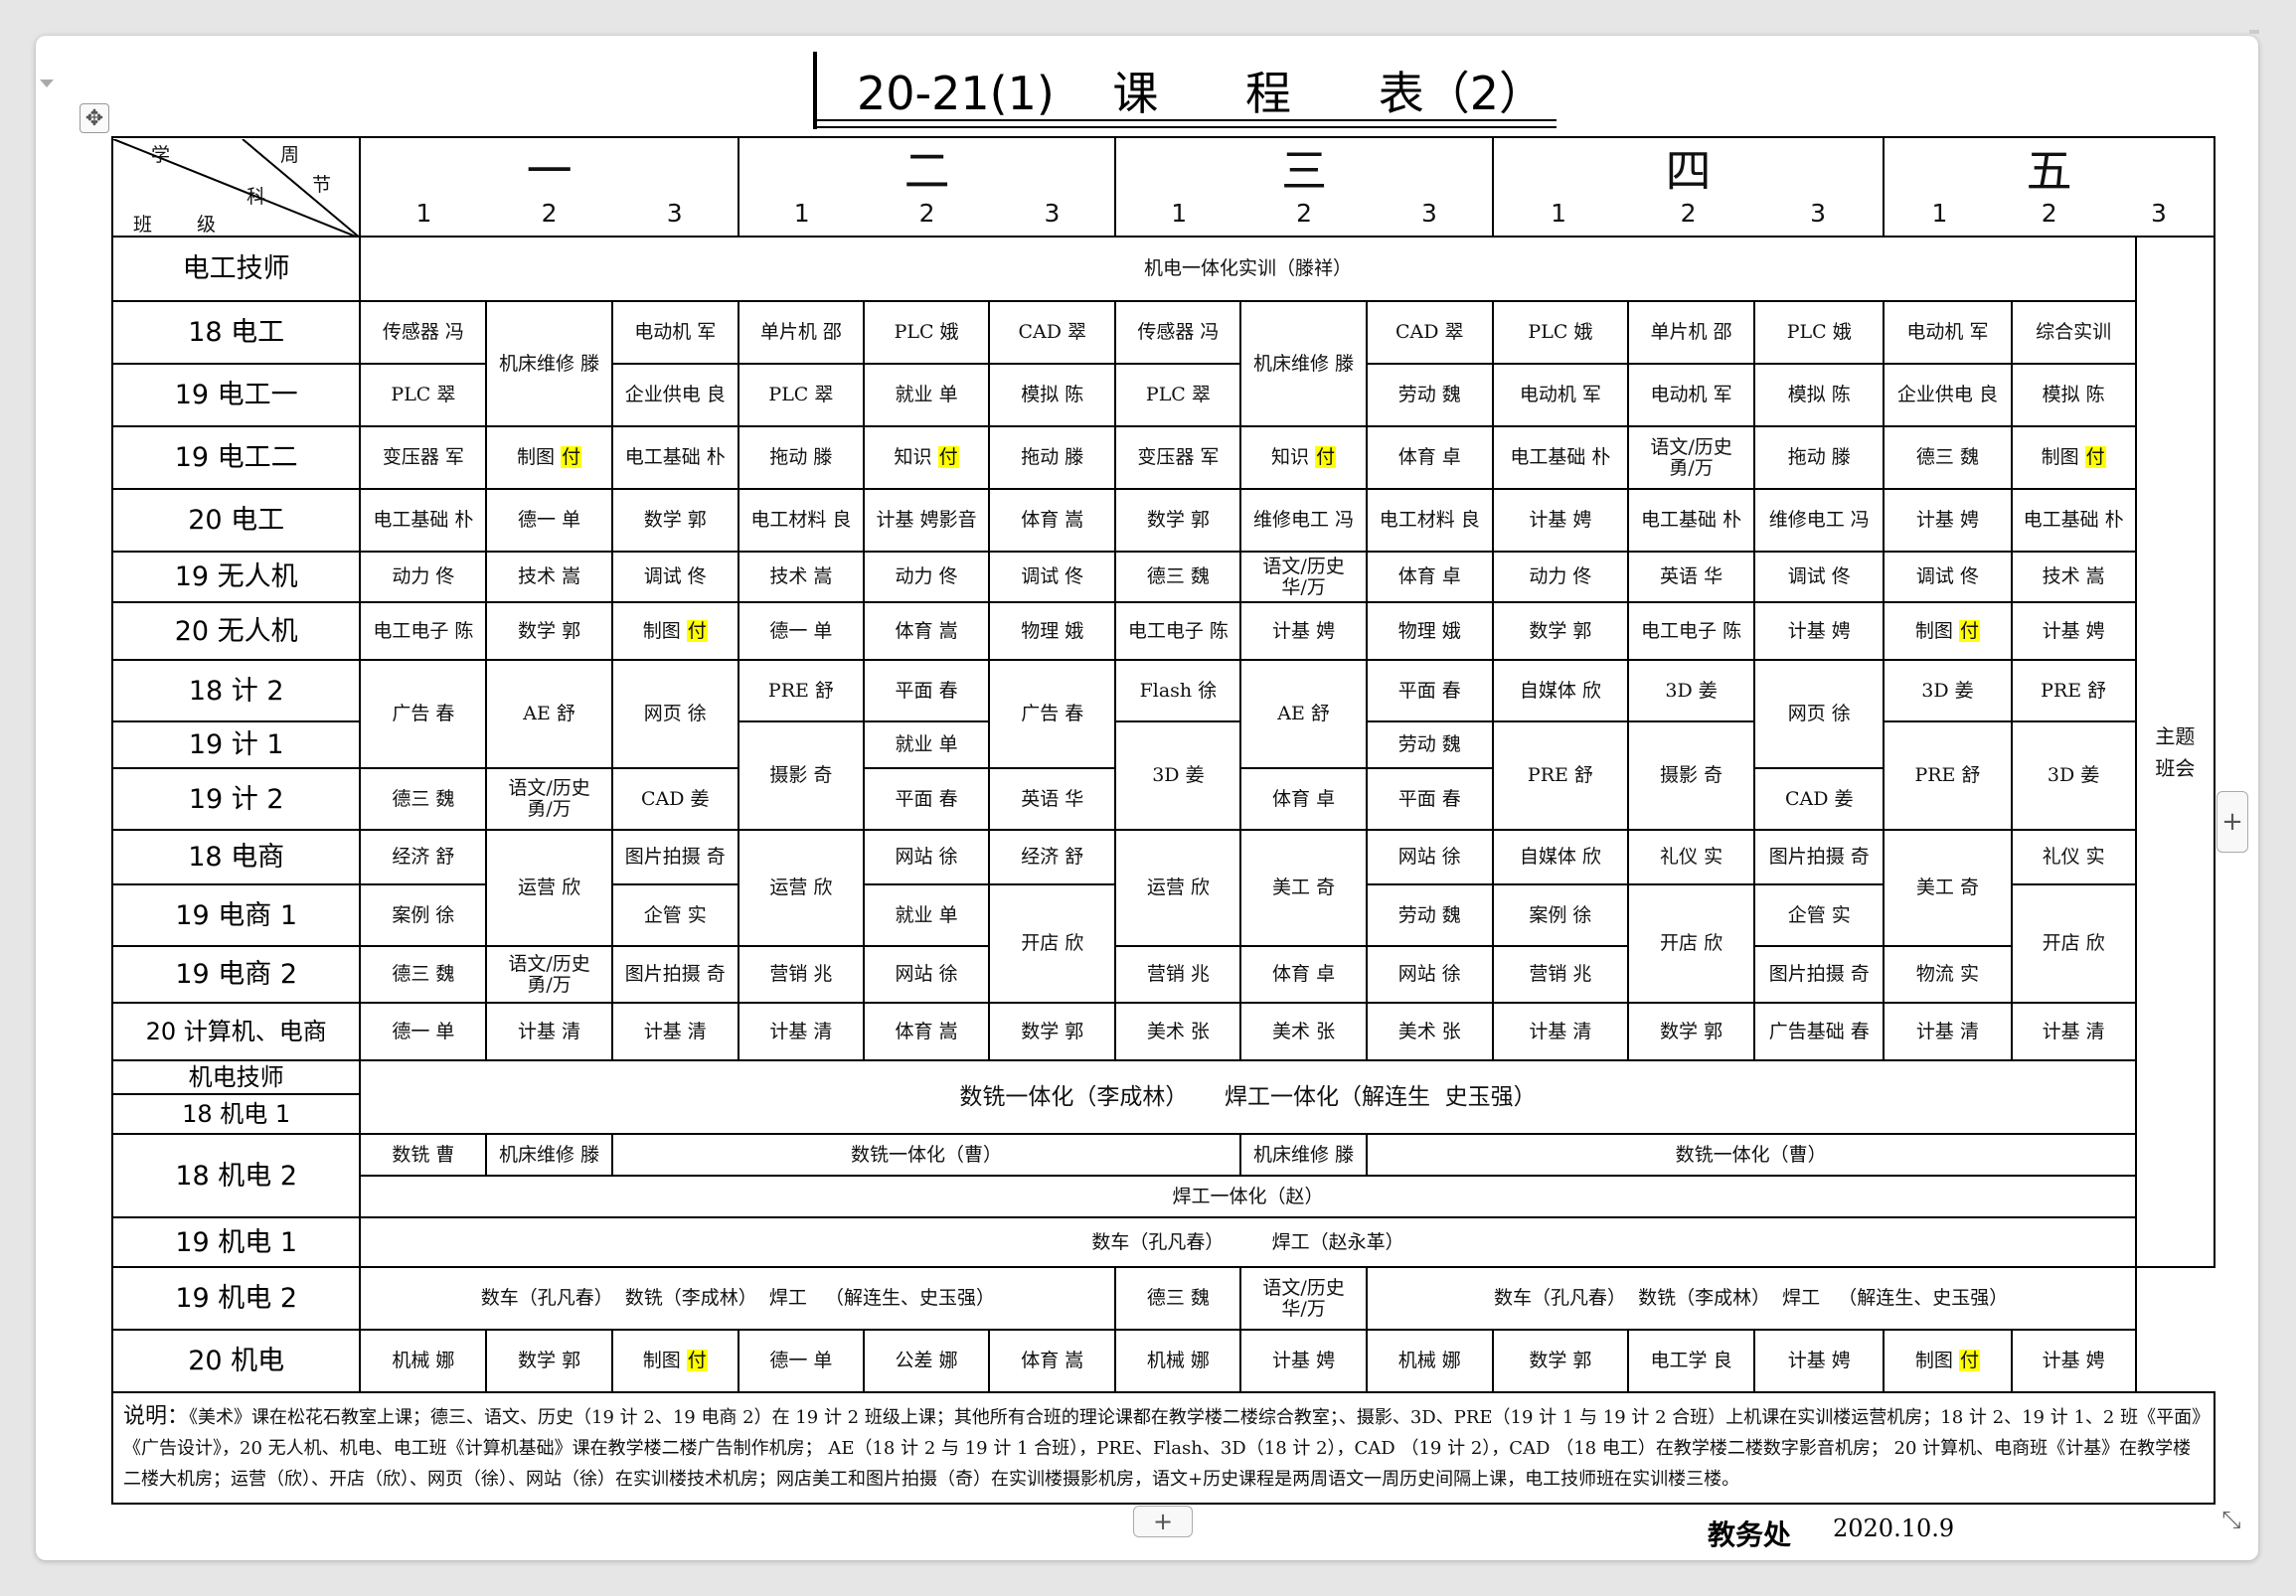 This screenshot has width=2296, height=1596. I want to click on course-cell: 摄影 奇, so click(1691, 776).